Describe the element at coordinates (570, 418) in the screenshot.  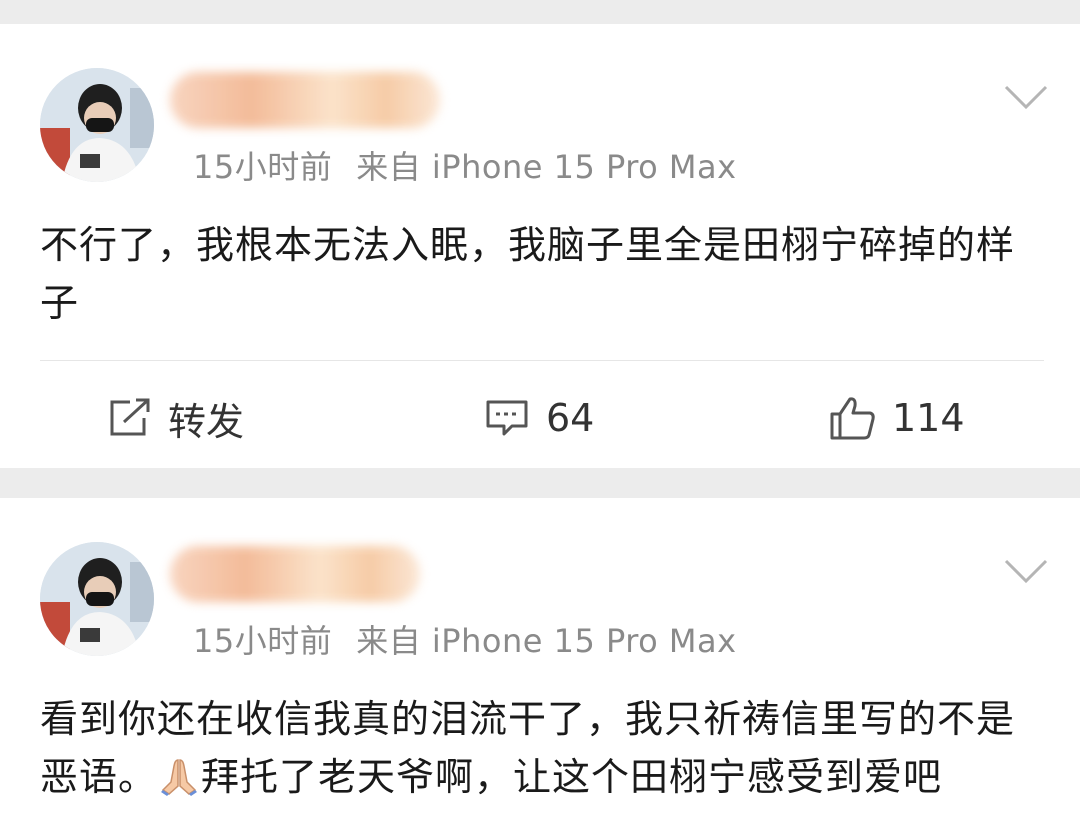
I see `comment-count: 64` at that location.